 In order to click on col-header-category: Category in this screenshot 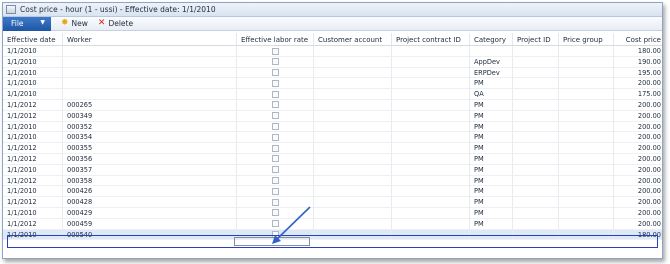, I will do `click(491, 39)`.